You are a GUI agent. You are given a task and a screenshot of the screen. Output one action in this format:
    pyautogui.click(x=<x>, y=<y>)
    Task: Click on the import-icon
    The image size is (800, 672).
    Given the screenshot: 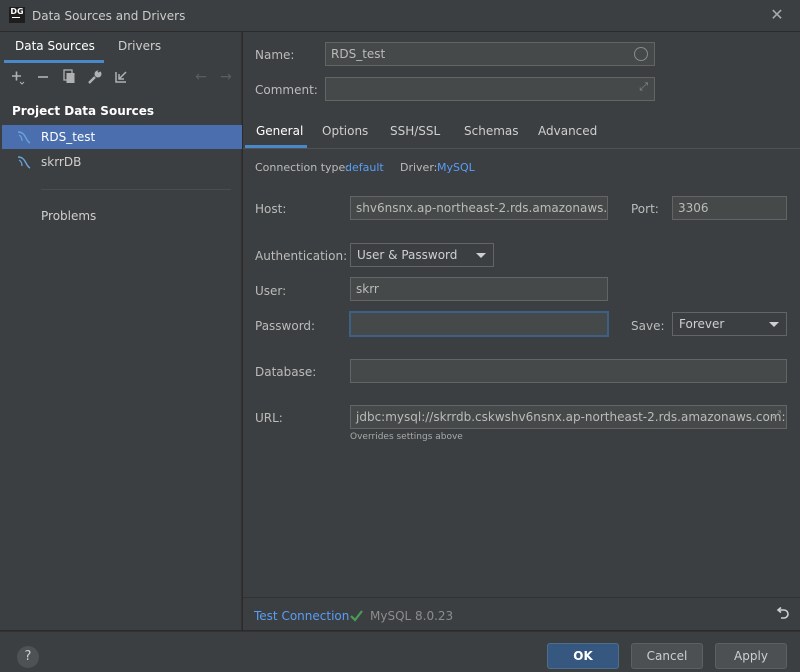 What is the action you would take?
    pyautogui.click(x=121, y=77)
    